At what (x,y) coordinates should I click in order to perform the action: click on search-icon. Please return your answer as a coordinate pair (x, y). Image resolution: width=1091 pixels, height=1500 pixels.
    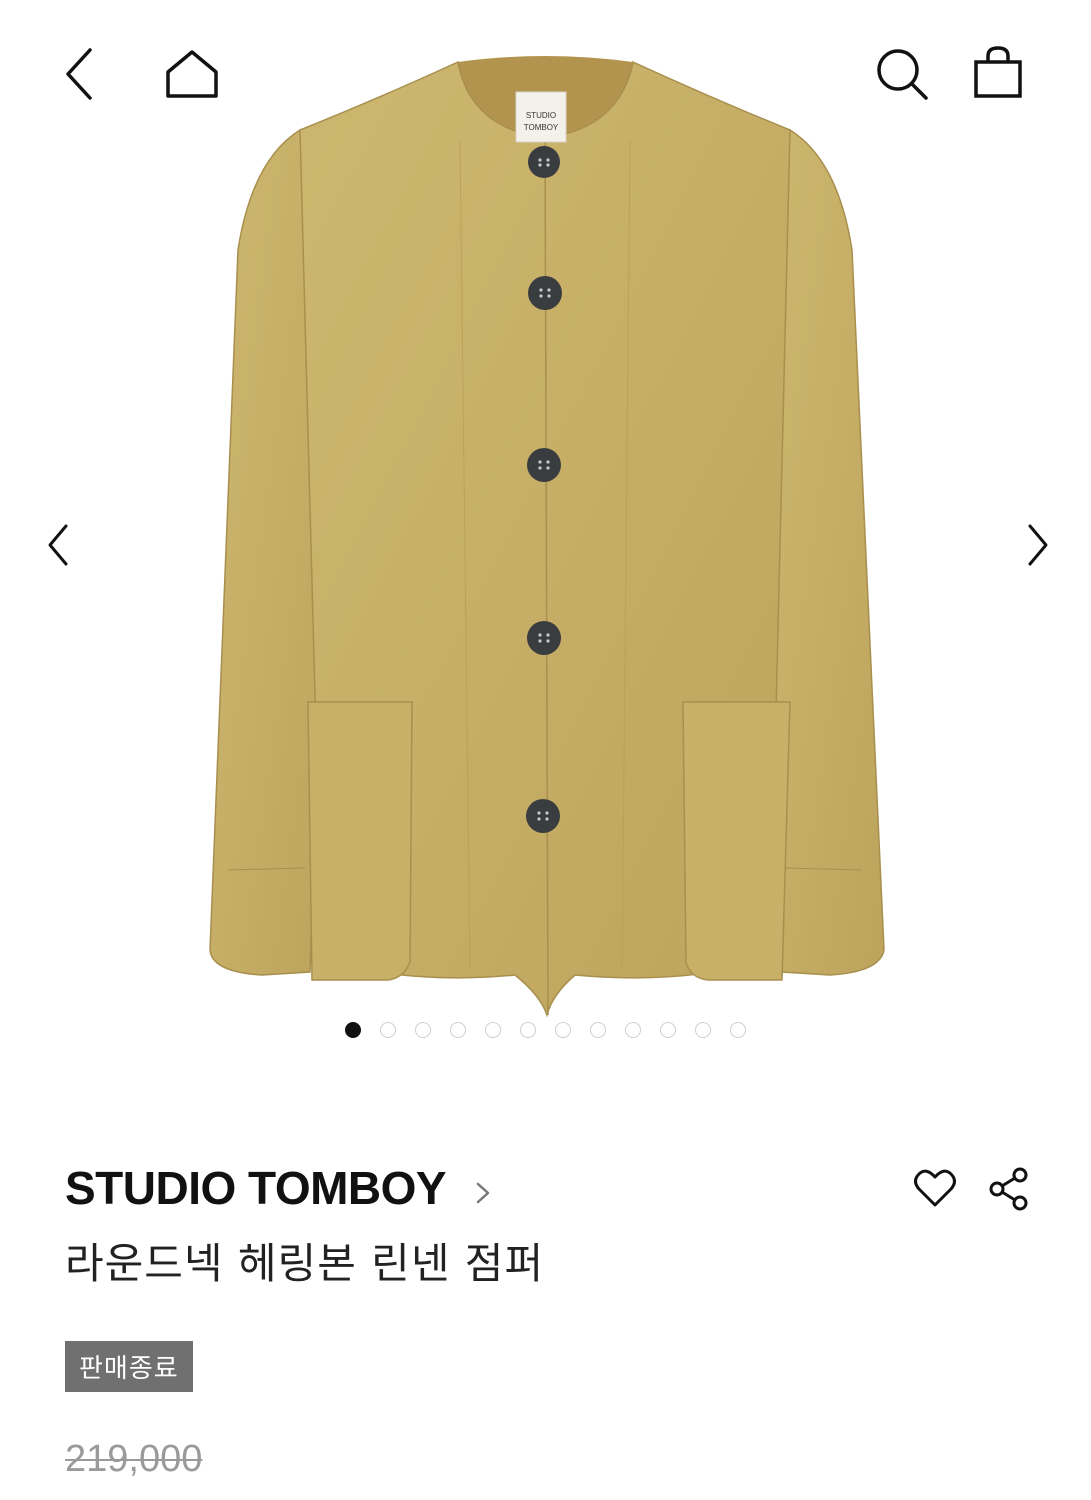
    Looking at the image, I should click on (902, 74).